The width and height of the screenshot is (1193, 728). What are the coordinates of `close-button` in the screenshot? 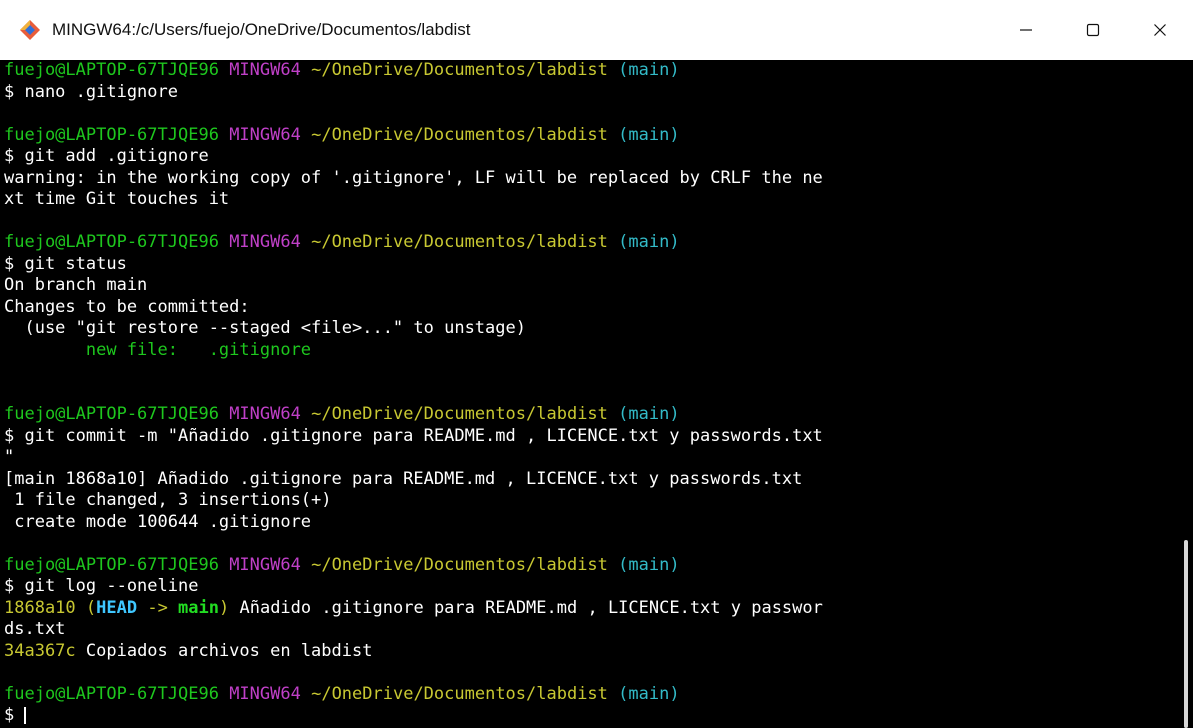 It's located at (1159, 30).